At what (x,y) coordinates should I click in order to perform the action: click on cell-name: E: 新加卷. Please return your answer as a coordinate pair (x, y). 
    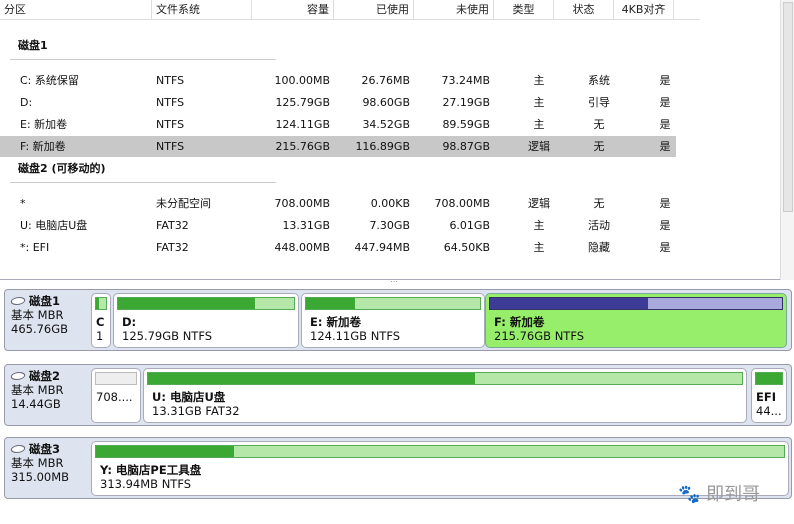
    Looking at the image, I should click on (44, 124).